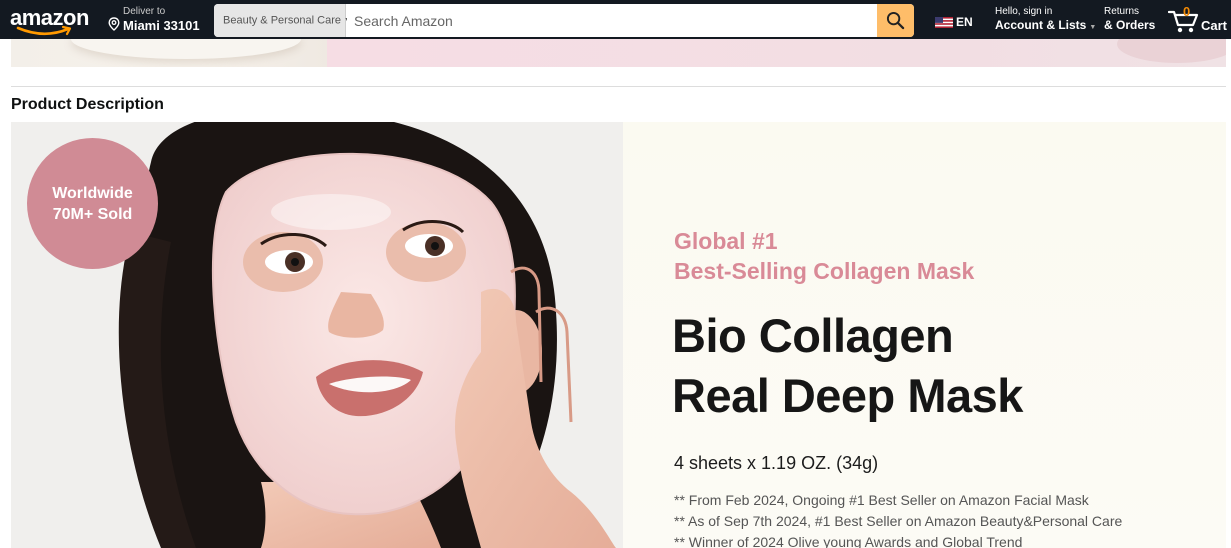  I want to click on section-title: Product Description, so click(87, 104).